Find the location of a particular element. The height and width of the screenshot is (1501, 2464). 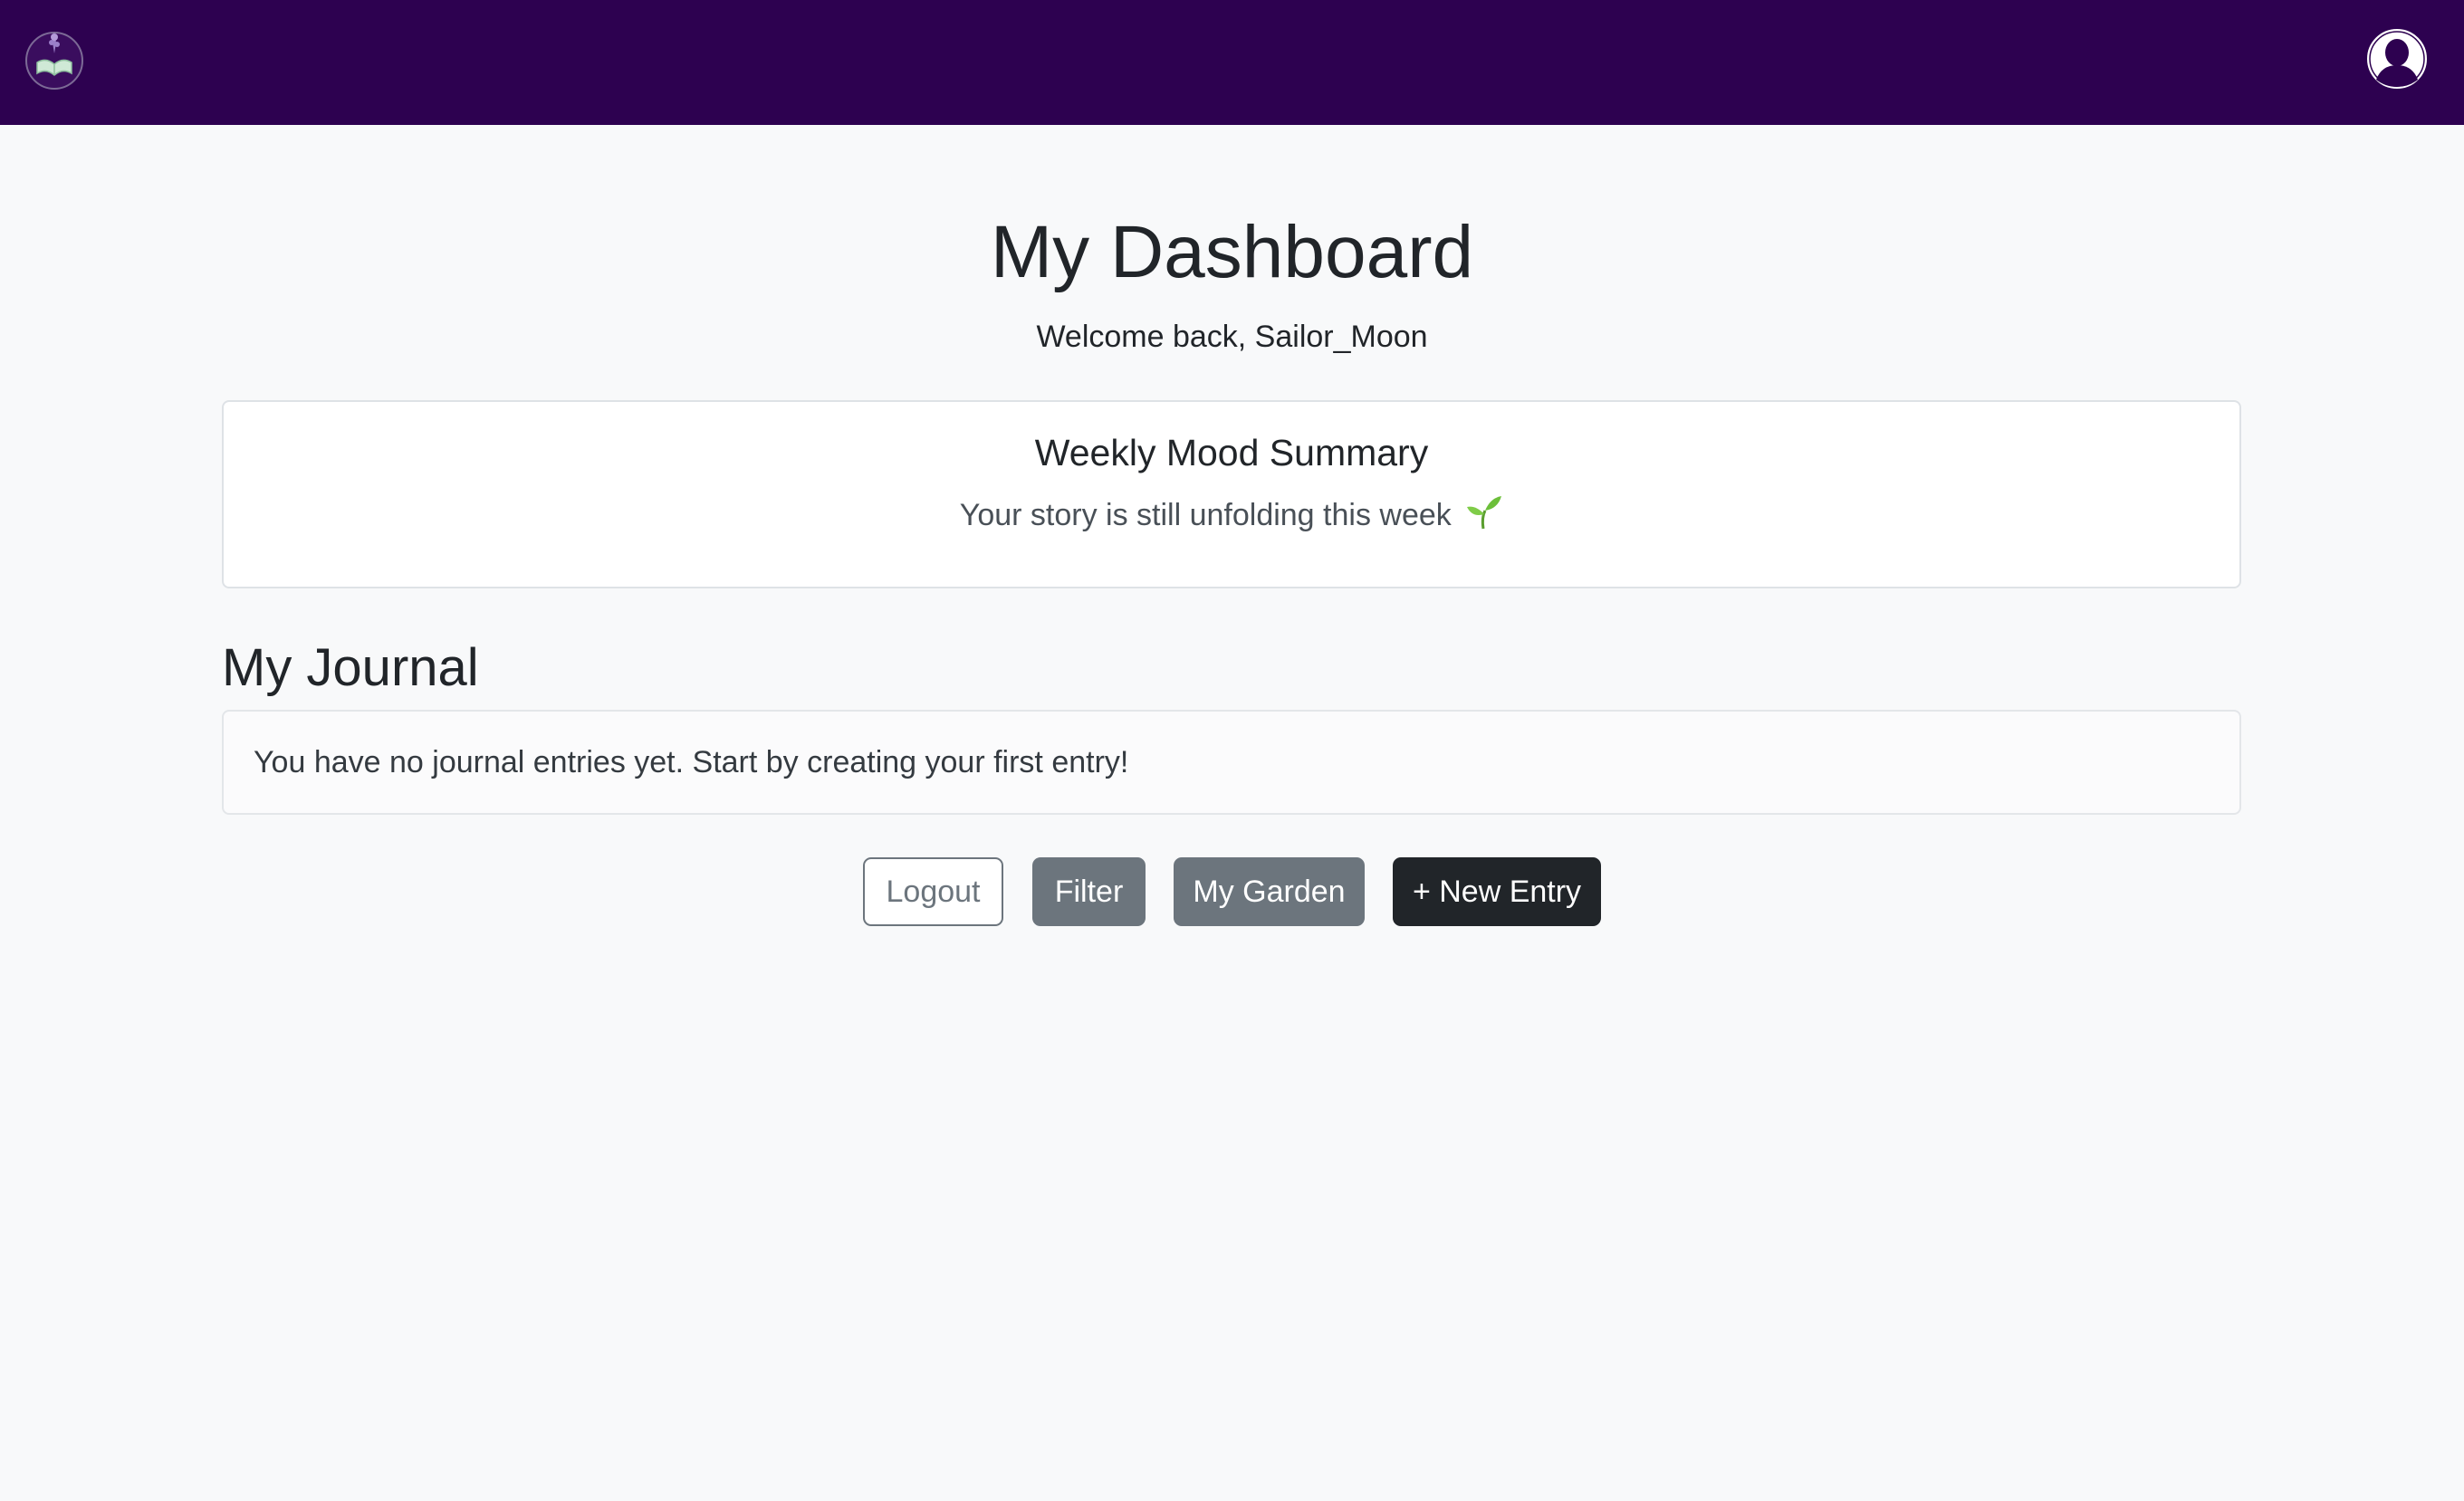

filter-button: Filter is located at coordinates (1089, 892).